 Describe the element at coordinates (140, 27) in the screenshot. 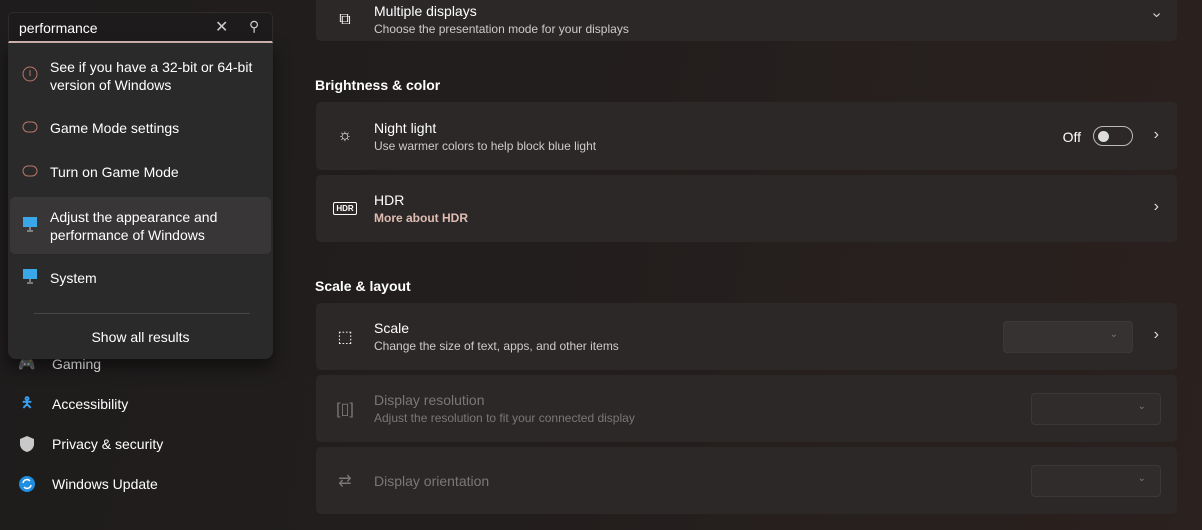

I see `search-input: performance ✕ ⚲` at that location.